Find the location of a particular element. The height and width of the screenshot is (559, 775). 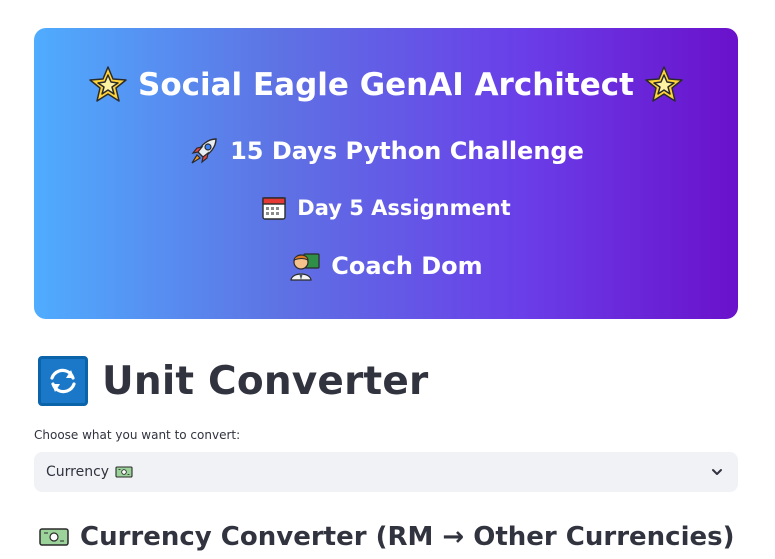

teacher-icon is located at coordinates (305, 267).